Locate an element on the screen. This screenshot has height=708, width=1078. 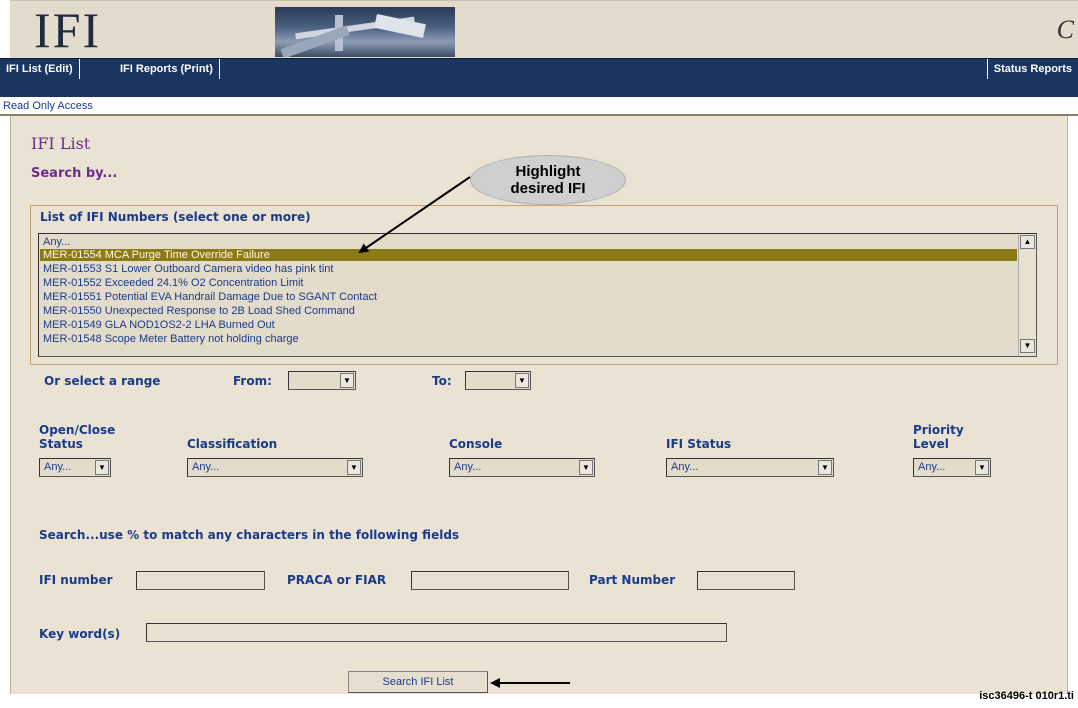
callout-line-1: Highlight is located at coordinates (548, 171).